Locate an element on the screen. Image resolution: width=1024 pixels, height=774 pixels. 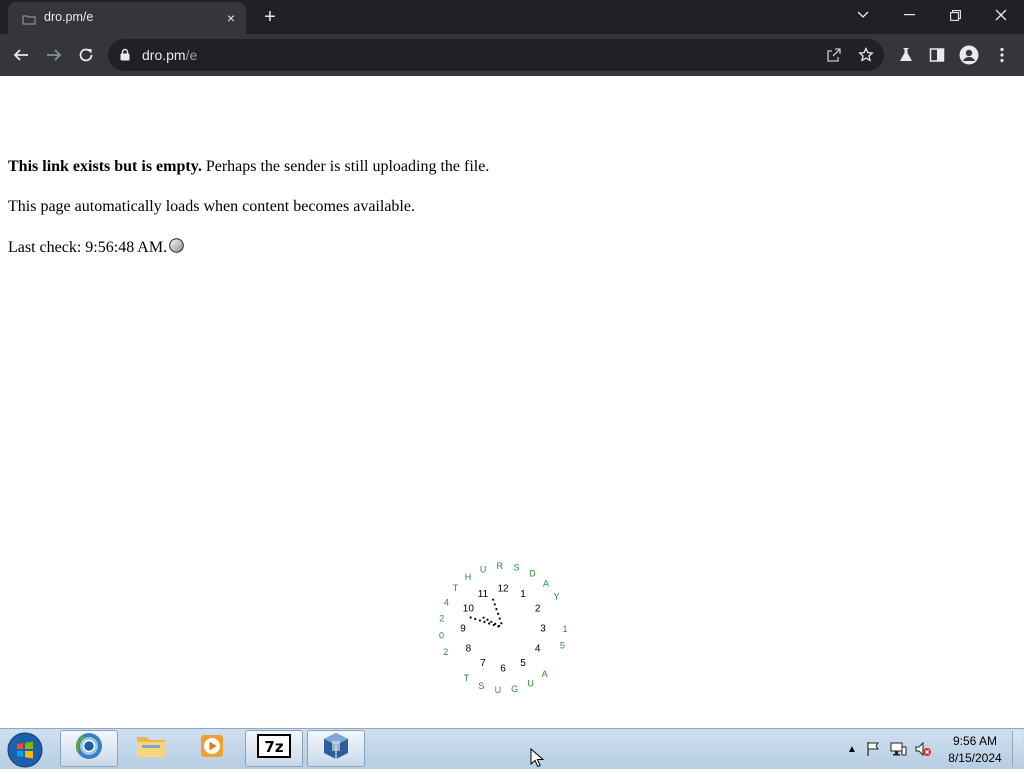
taskbar-explorer-button is located at coordinates (151, 748).